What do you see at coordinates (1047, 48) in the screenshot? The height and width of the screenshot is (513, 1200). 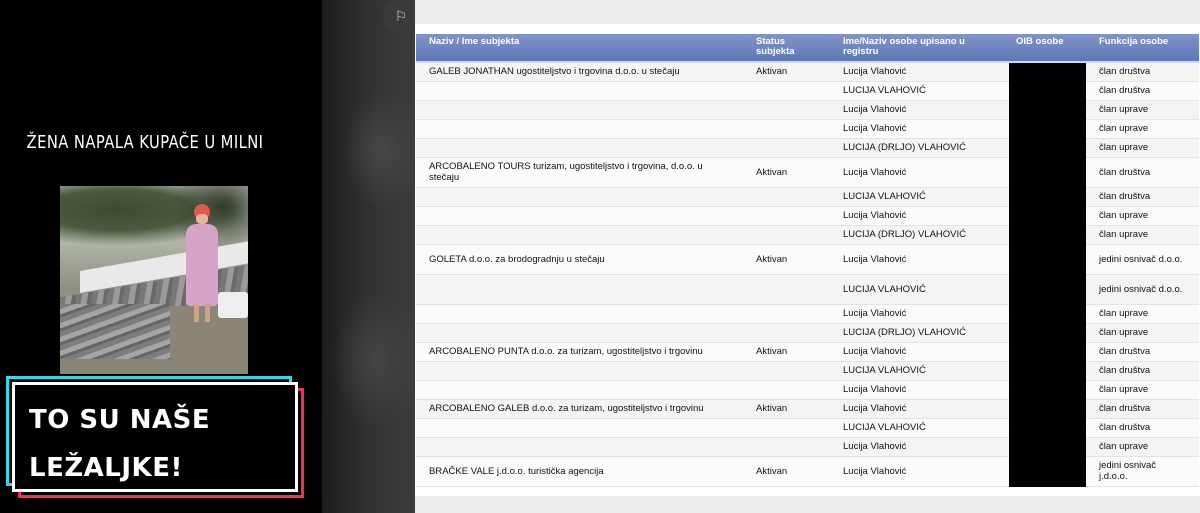 I see `header-oib: OIB osobe` at bounding box center [1047, 48].